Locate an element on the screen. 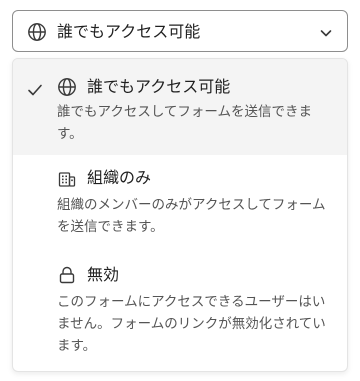  option-title: 組織のみ is located at coordinates (119, 177).